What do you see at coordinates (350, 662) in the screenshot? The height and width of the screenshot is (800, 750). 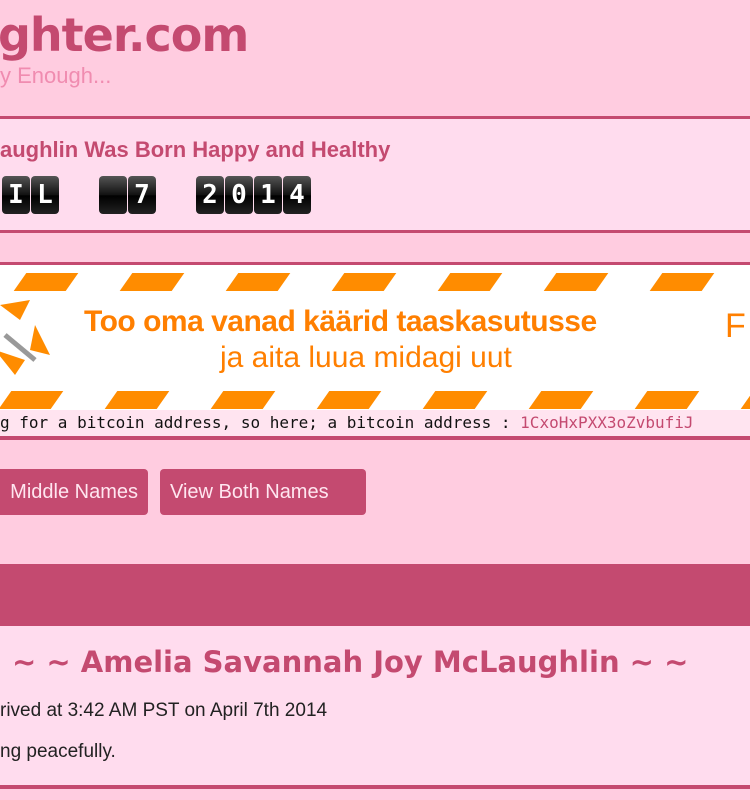 I see `baby-name-heading: ~ ~ Amelia Savannah Joy McLaughlin ~ ~` at bounding box center [350, 662].